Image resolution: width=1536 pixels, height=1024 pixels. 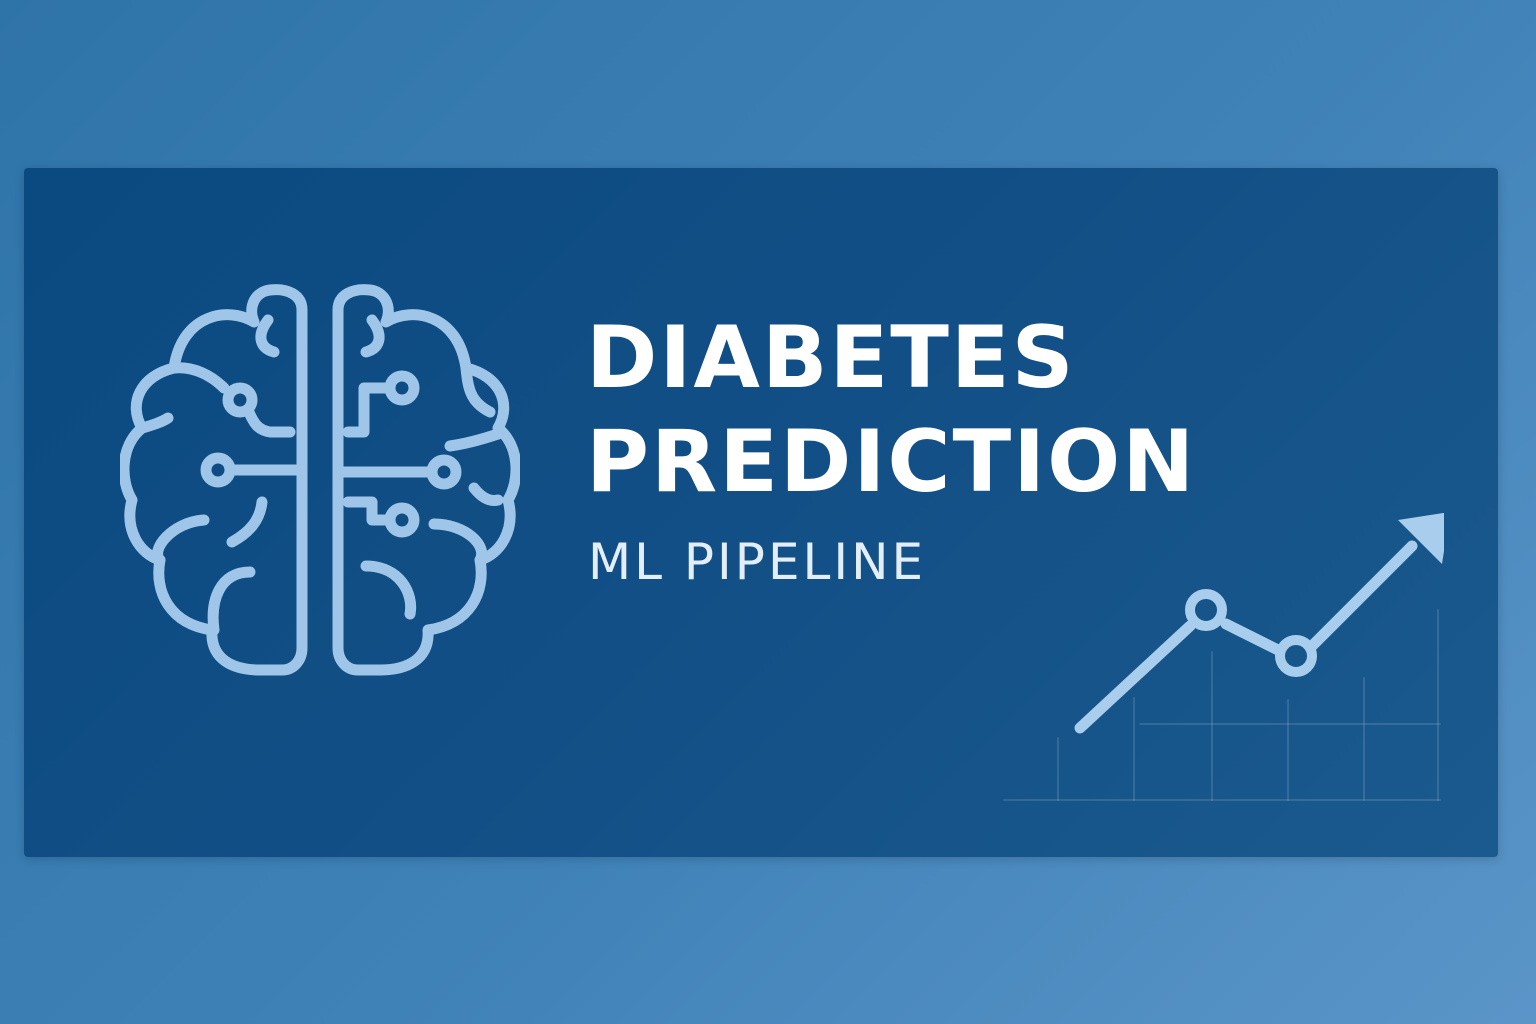 What do you see at coordinates (757, 562) in the screenshot?
I see `subtitle: ML PIPELINE` at bounding box center [757, 562].